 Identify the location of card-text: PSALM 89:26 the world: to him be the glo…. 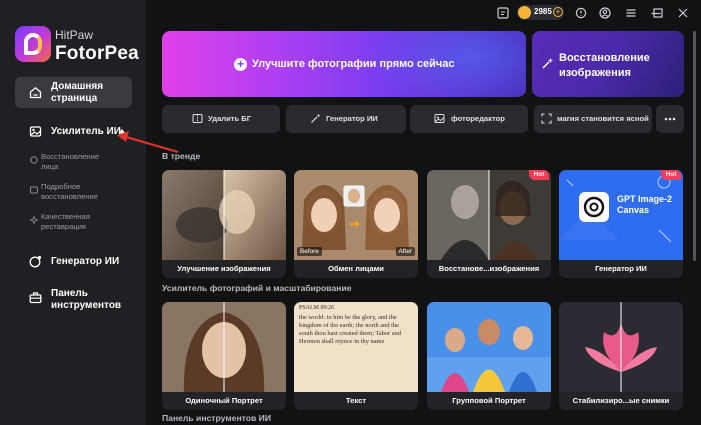
(356, 356).